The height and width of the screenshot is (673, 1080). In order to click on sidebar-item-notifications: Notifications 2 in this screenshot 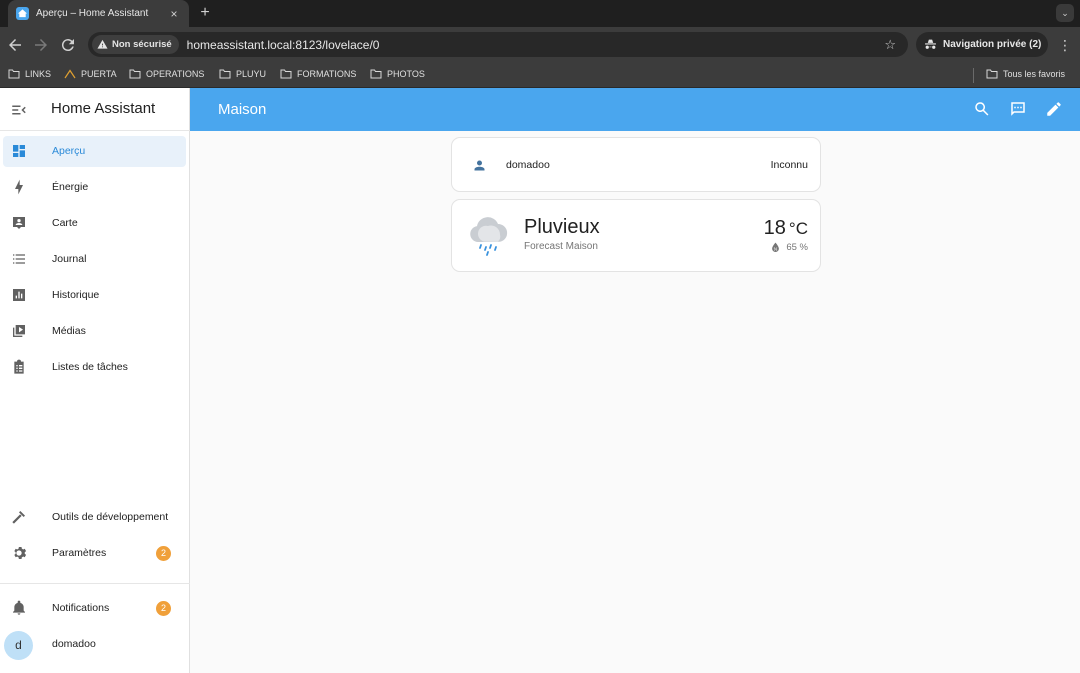, I will do `click(94, 608)`.